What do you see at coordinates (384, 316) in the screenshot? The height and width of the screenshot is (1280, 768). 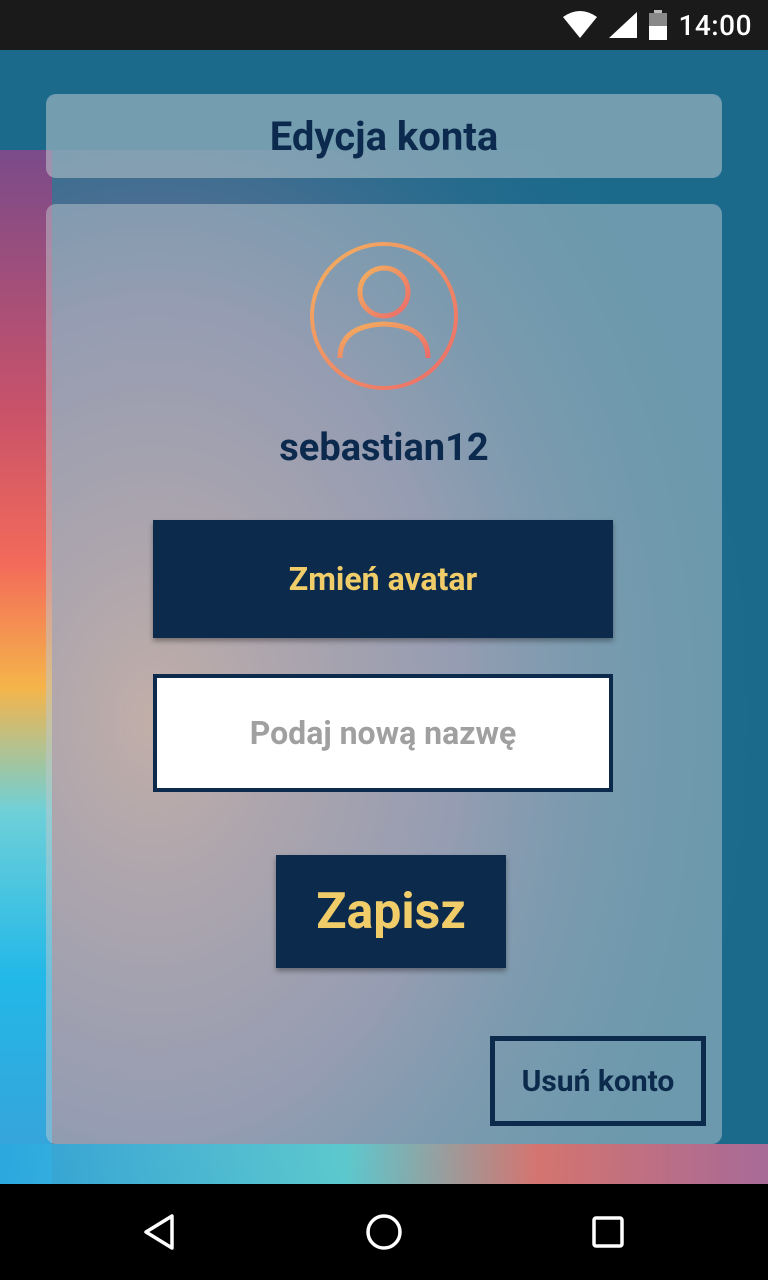 I see `user-circle-icon` at bounding box center [384, 316].